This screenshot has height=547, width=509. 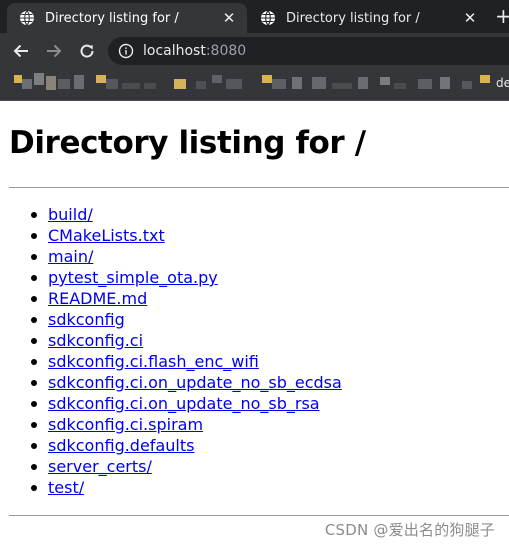 I want to click on list-item: pytest_simple_ota.py, so click(x=186, y=277).